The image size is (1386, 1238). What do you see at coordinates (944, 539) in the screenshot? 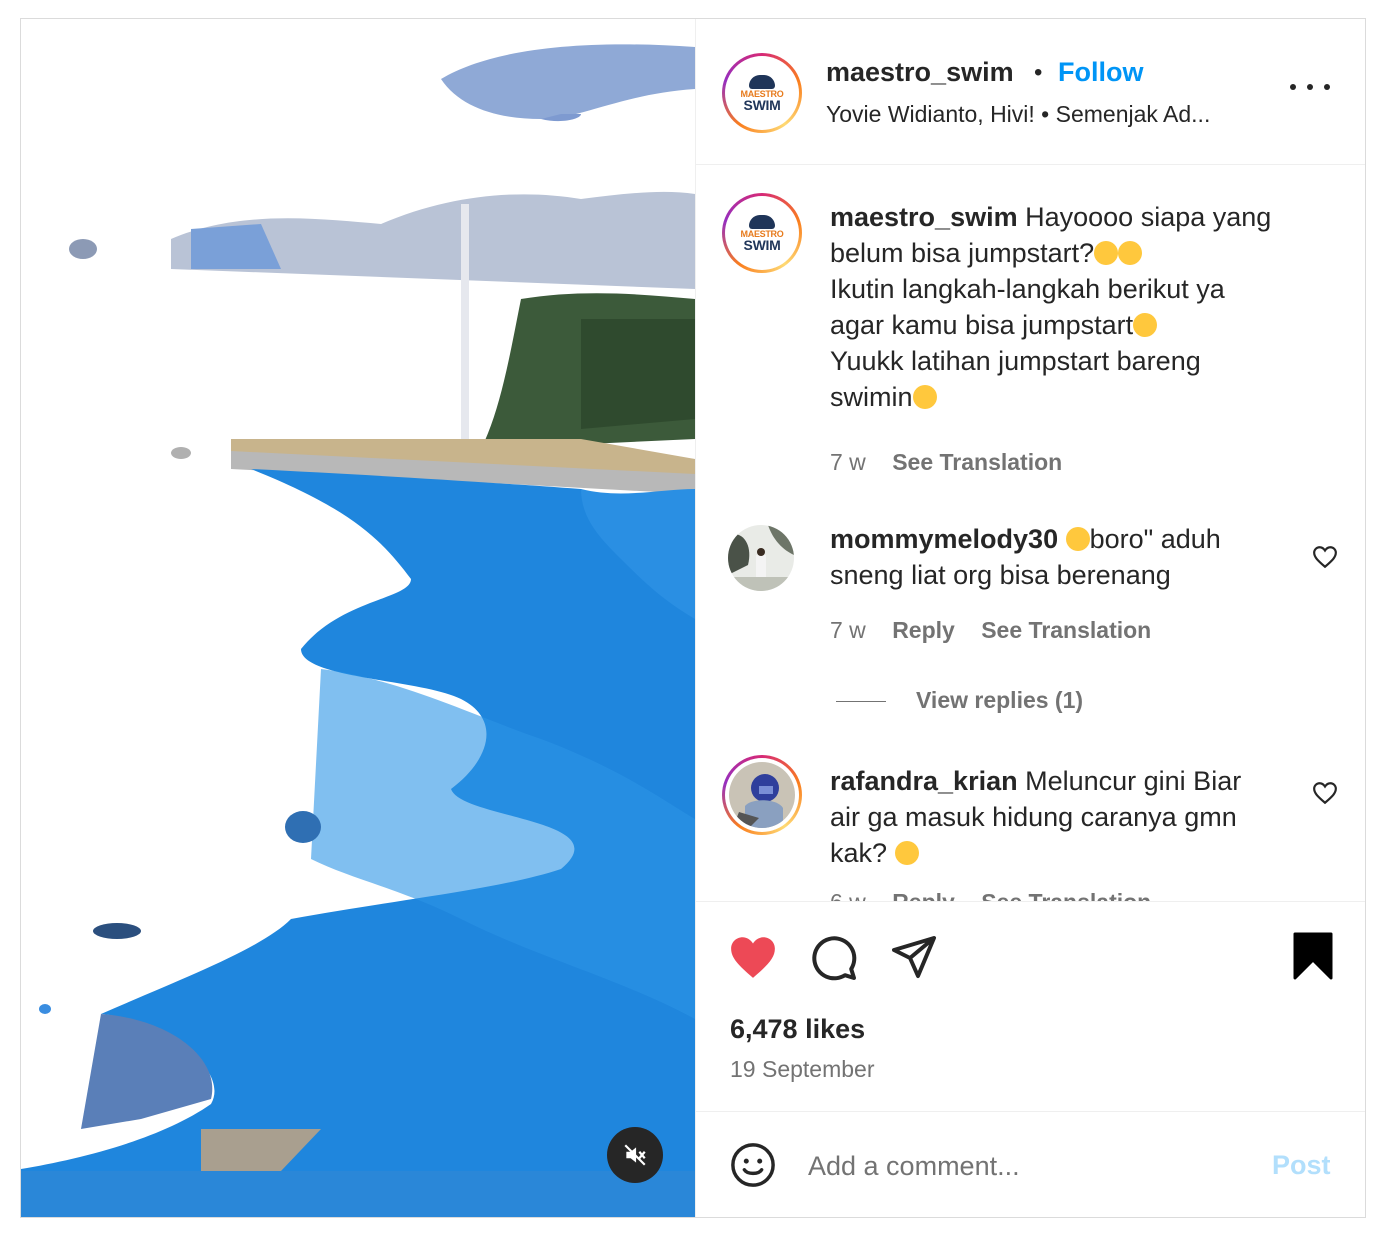
I see `commenter-username: mommymelody30` at bounding box center [944, 539].